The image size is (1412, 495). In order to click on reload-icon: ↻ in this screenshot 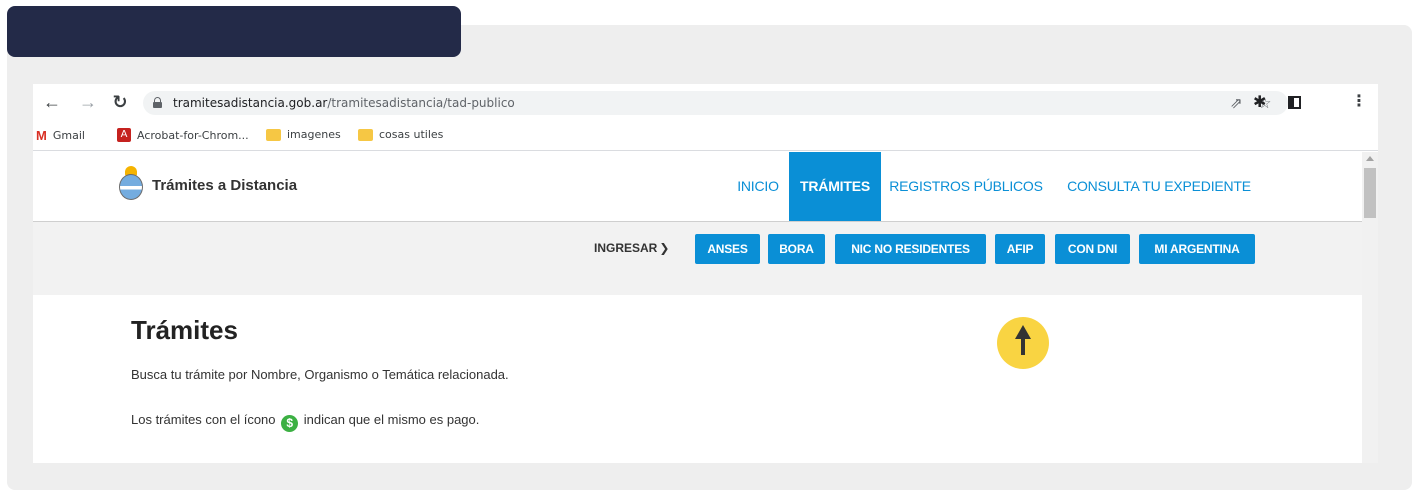, I will do `click(120, 102)`.